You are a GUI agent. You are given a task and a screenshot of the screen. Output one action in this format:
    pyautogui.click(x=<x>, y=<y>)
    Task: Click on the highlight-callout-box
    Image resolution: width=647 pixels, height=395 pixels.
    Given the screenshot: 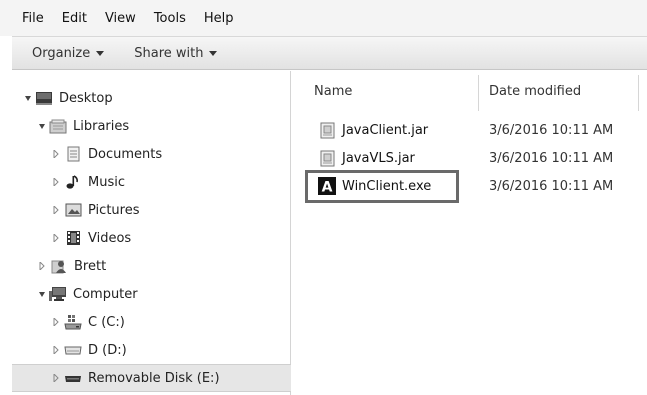 What is the action you would take?
    pyautogui.click(x=382, y=186)
    